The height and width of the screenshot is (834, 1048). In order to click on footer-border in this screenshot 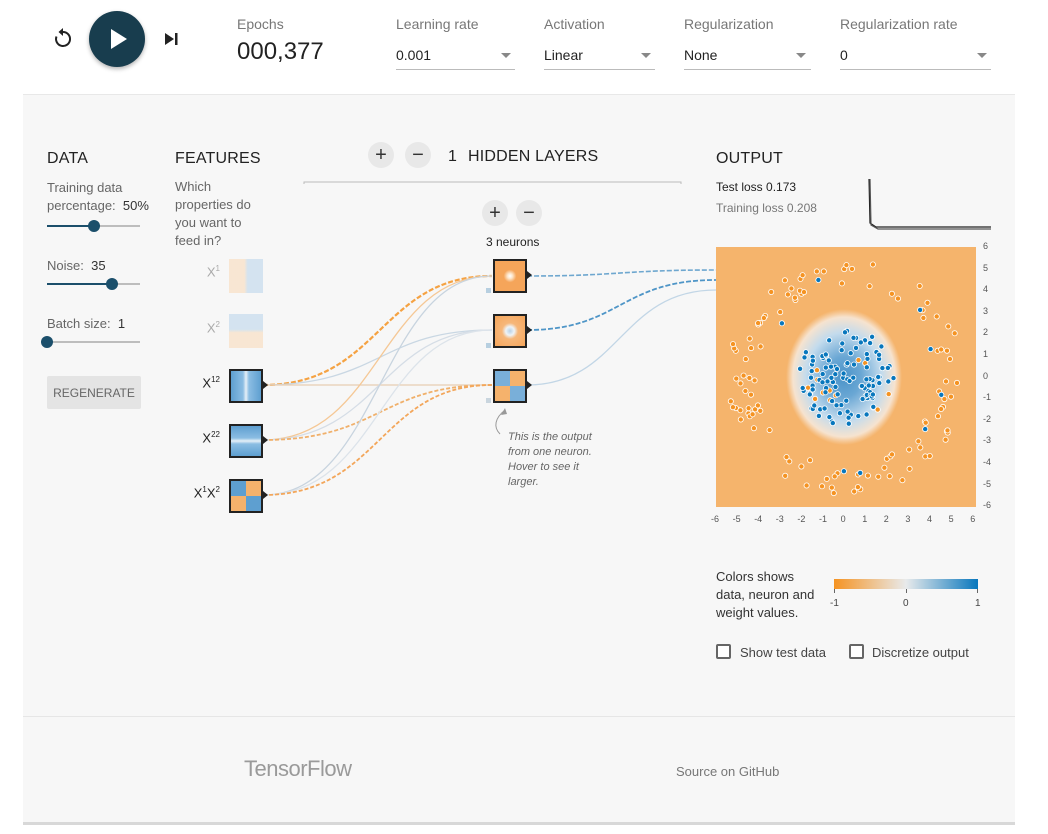, I will do `click(519, 823)`.